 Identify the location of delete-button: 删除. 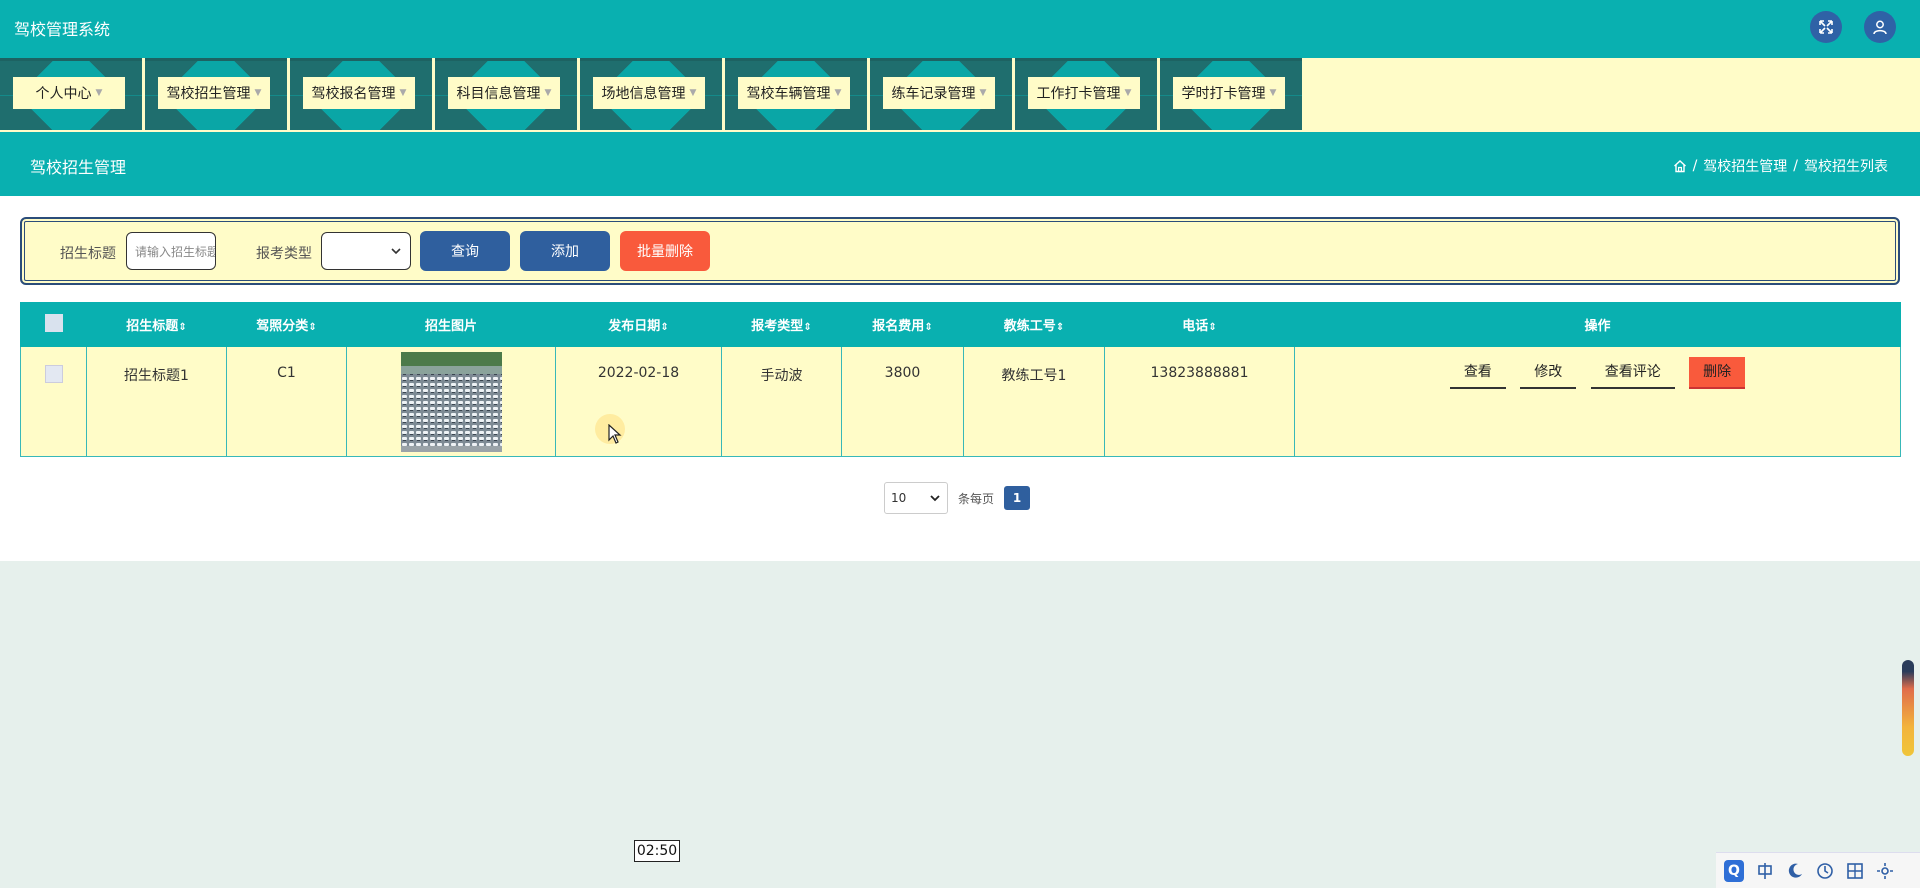
(1717, 373).